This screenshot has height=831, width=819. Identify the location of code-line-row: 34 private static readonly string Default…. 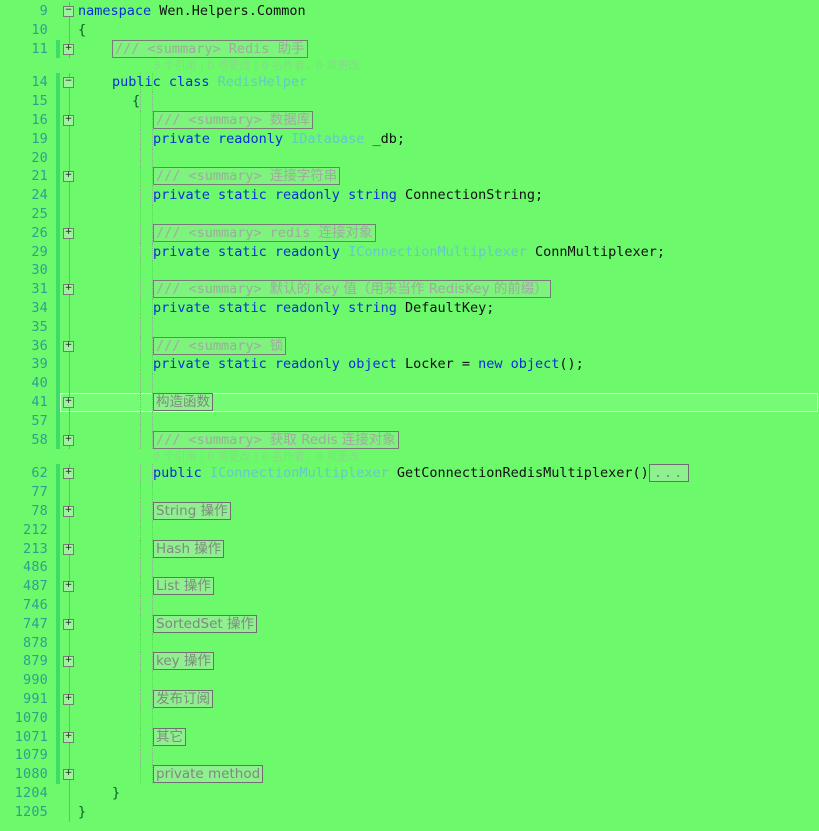
(409, 308).